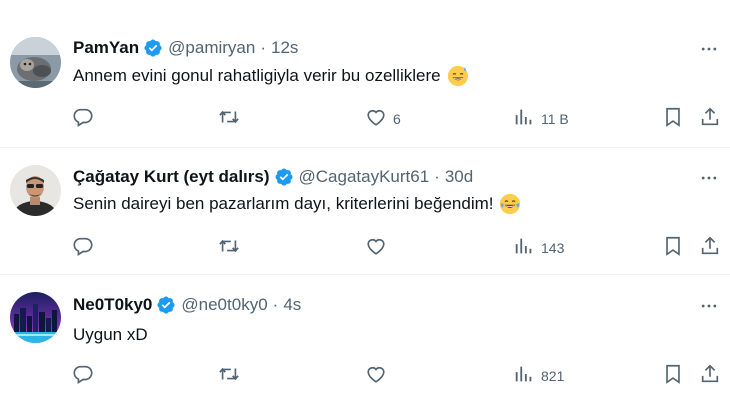  I want to click on like-count: 6, so click(397, 119).